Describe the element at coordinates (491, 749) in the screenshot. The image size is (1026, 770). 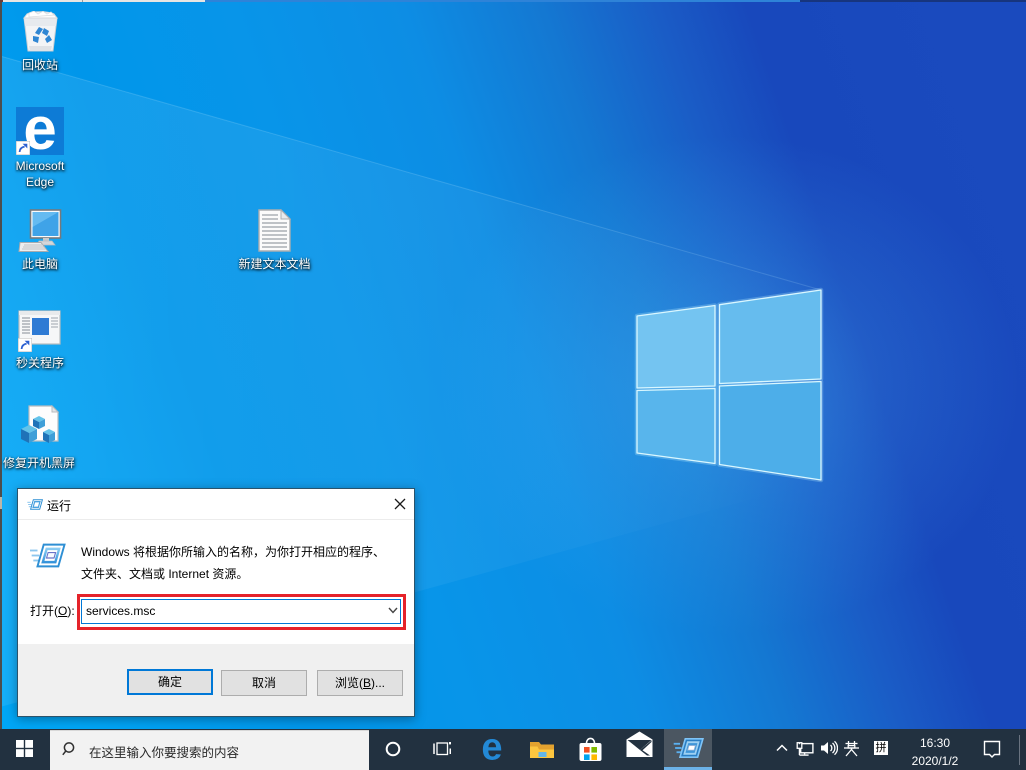
I see `svg-text: e` at that location.